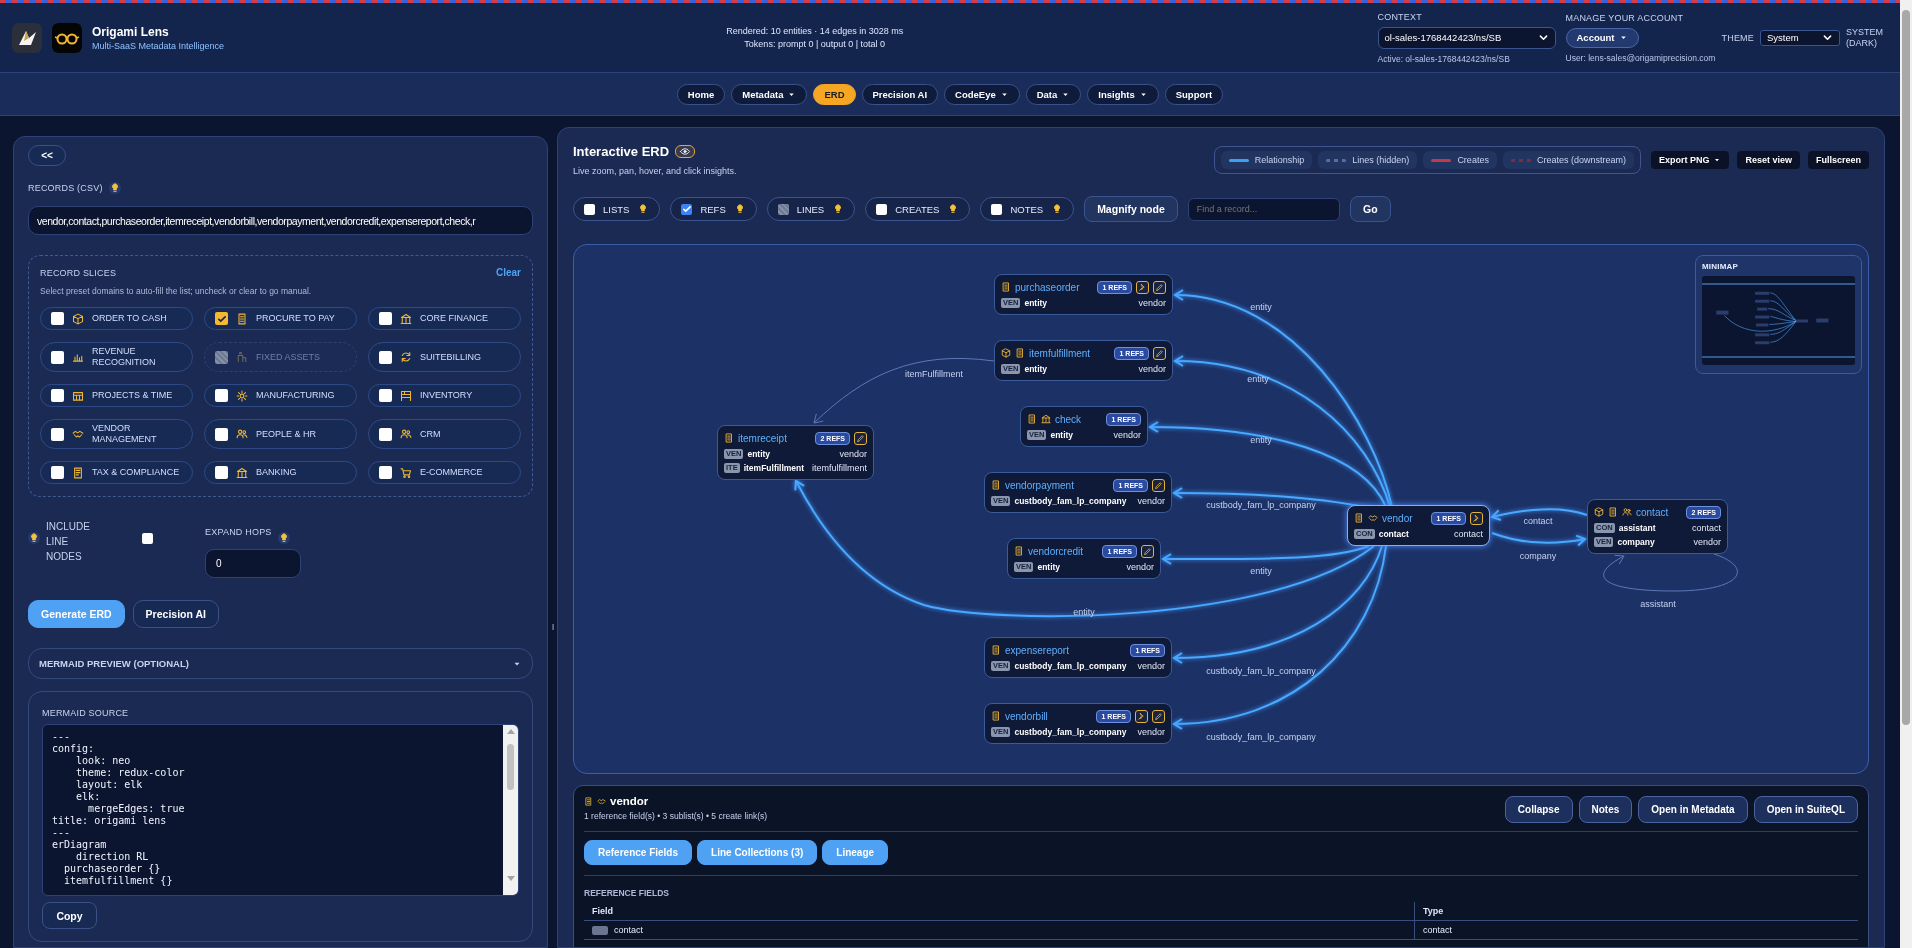 This screenshot has width=1912, height=948. I want to click on entity-name: check, so click(1069, 419).